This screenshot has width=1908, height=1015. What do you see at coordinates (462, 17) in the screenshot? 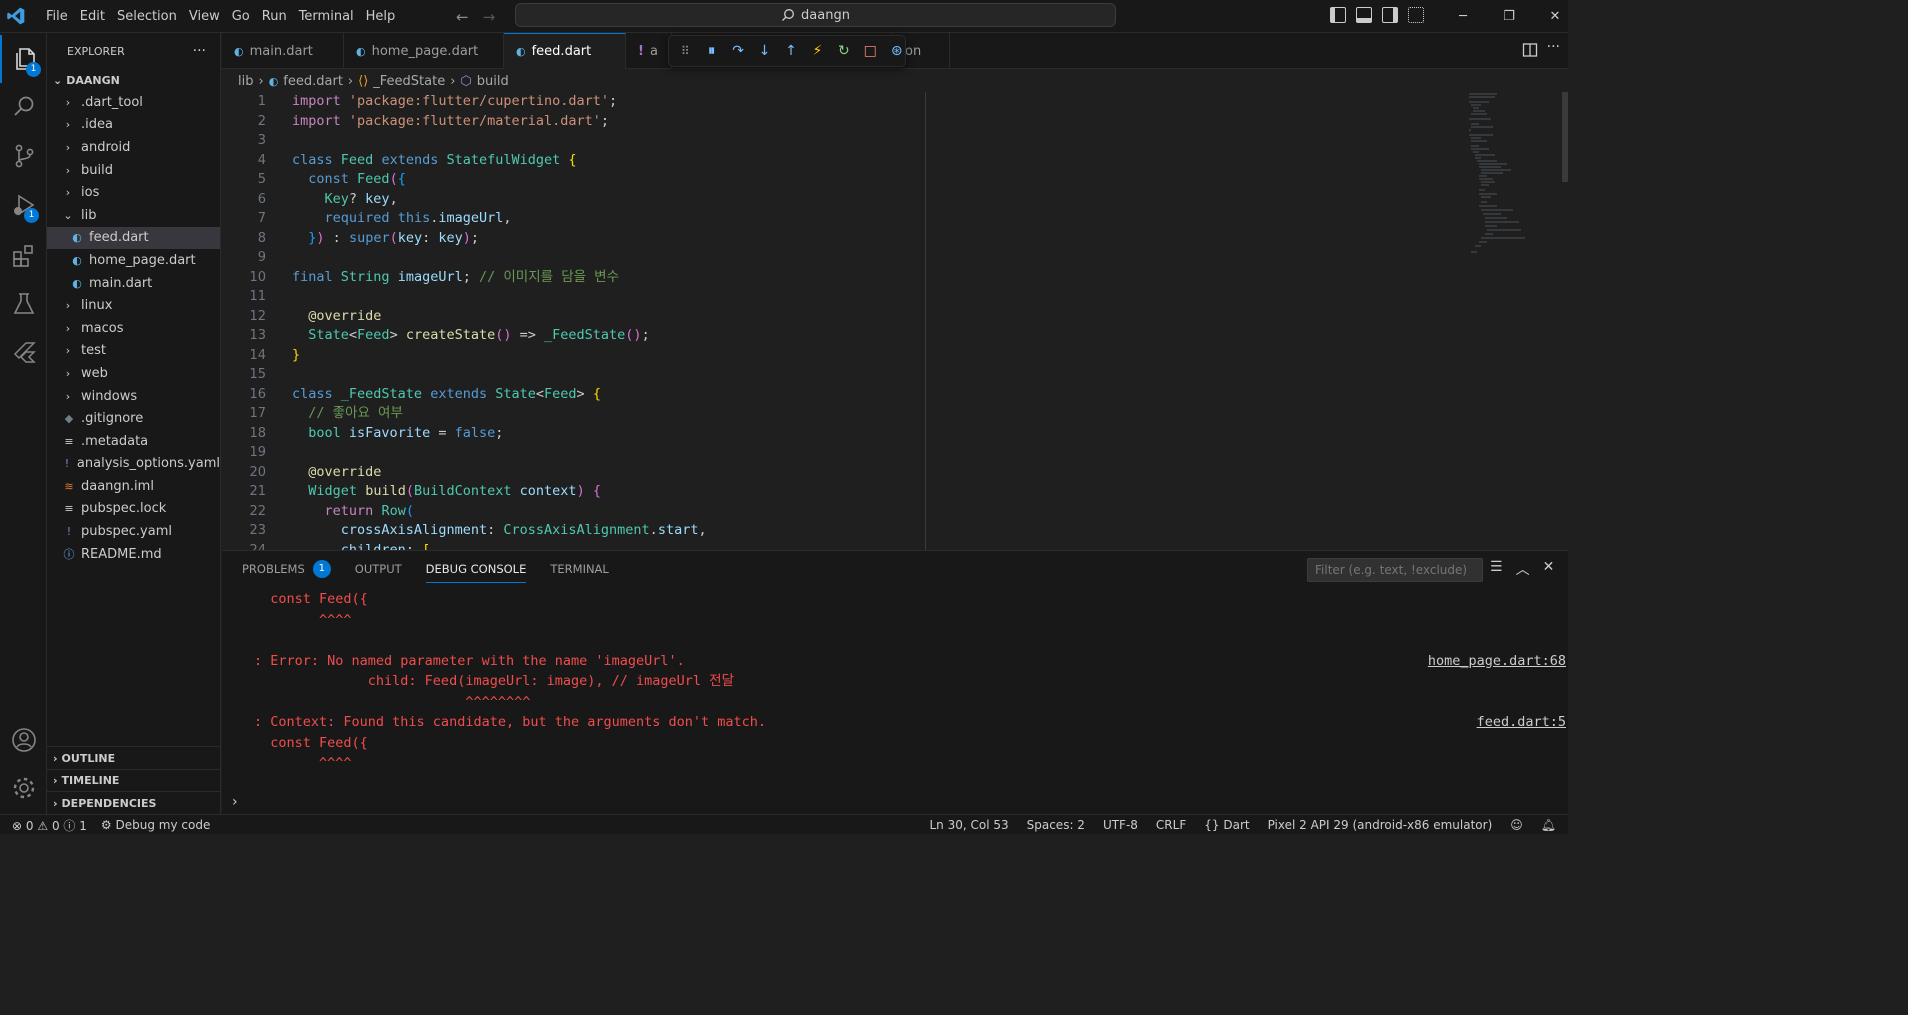
I see `back-arrow-icon: ←` at bounding box center [462, 17].